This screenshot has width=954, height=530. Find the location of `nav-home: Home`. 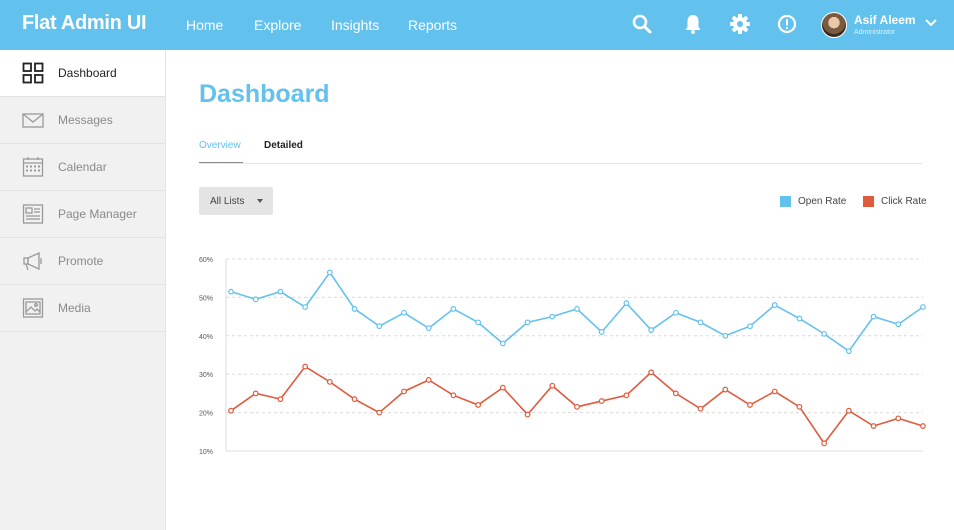

nav-home: Home is located at coordinates (220, 25).